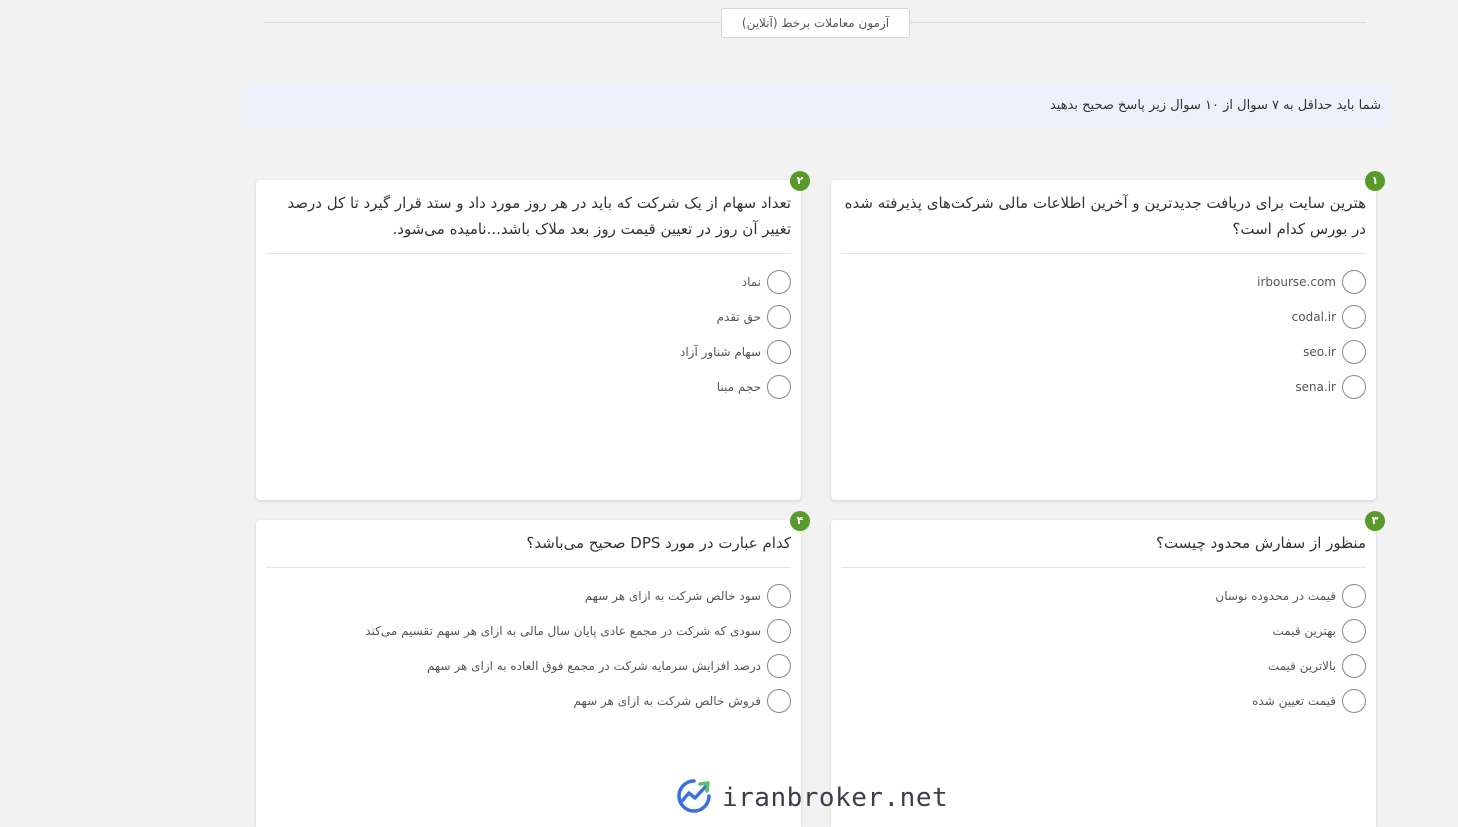  I want to click on option-1: نماد, so click(528, 281).